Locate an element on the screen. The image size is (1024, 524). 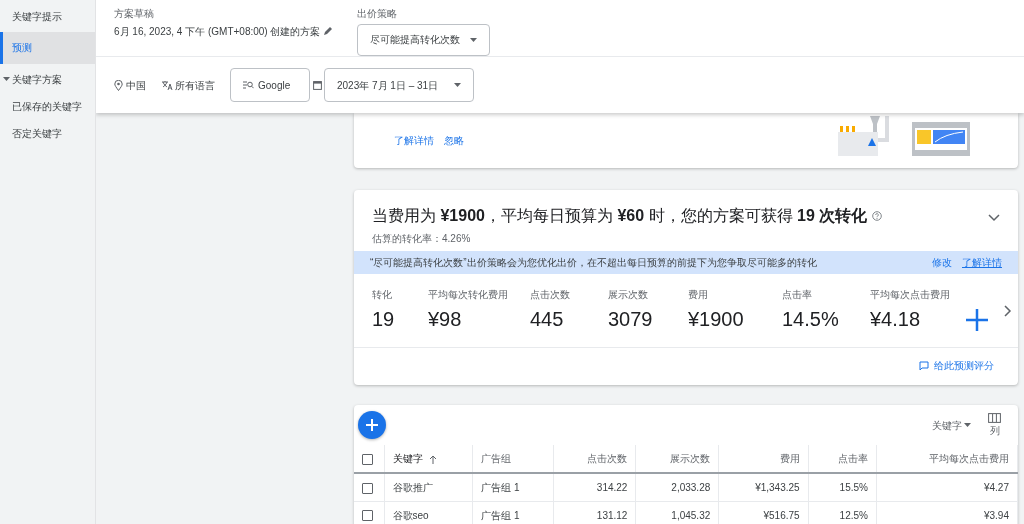
bid-strategy-dropdown: 尽可能提高转化次数 is located at coordinates (423, 39).